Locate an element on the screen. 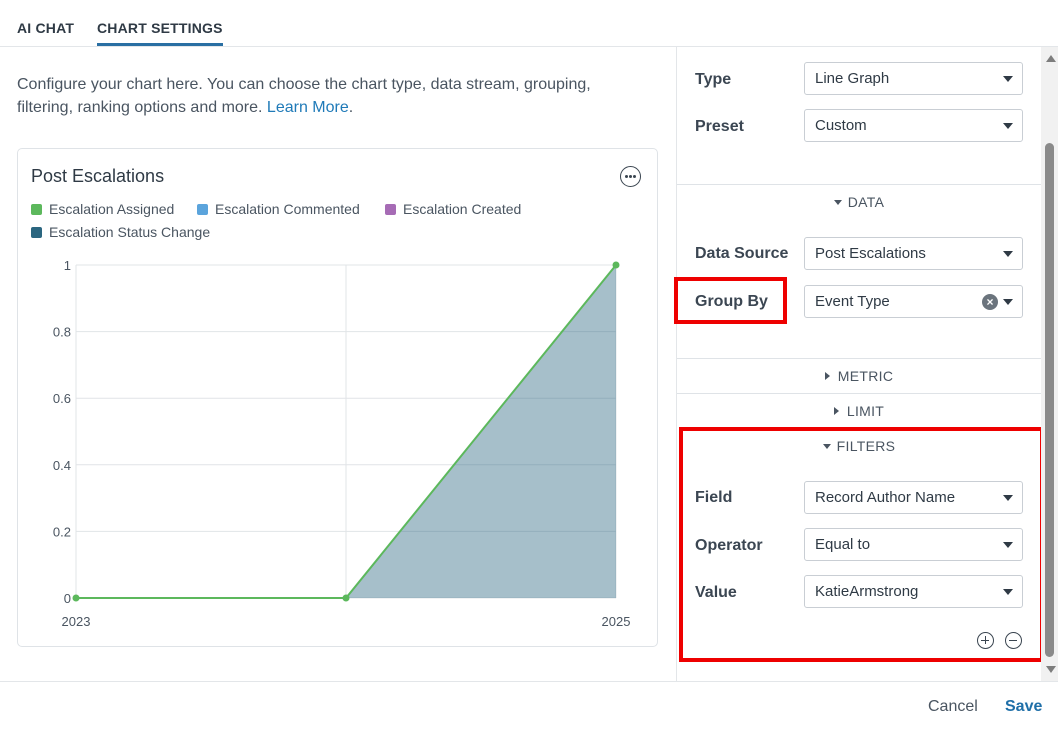 Image resolution: width=1058 pixels, height=730 pixels. group-by-select: Event Type × is located at coordinates (913, 301).